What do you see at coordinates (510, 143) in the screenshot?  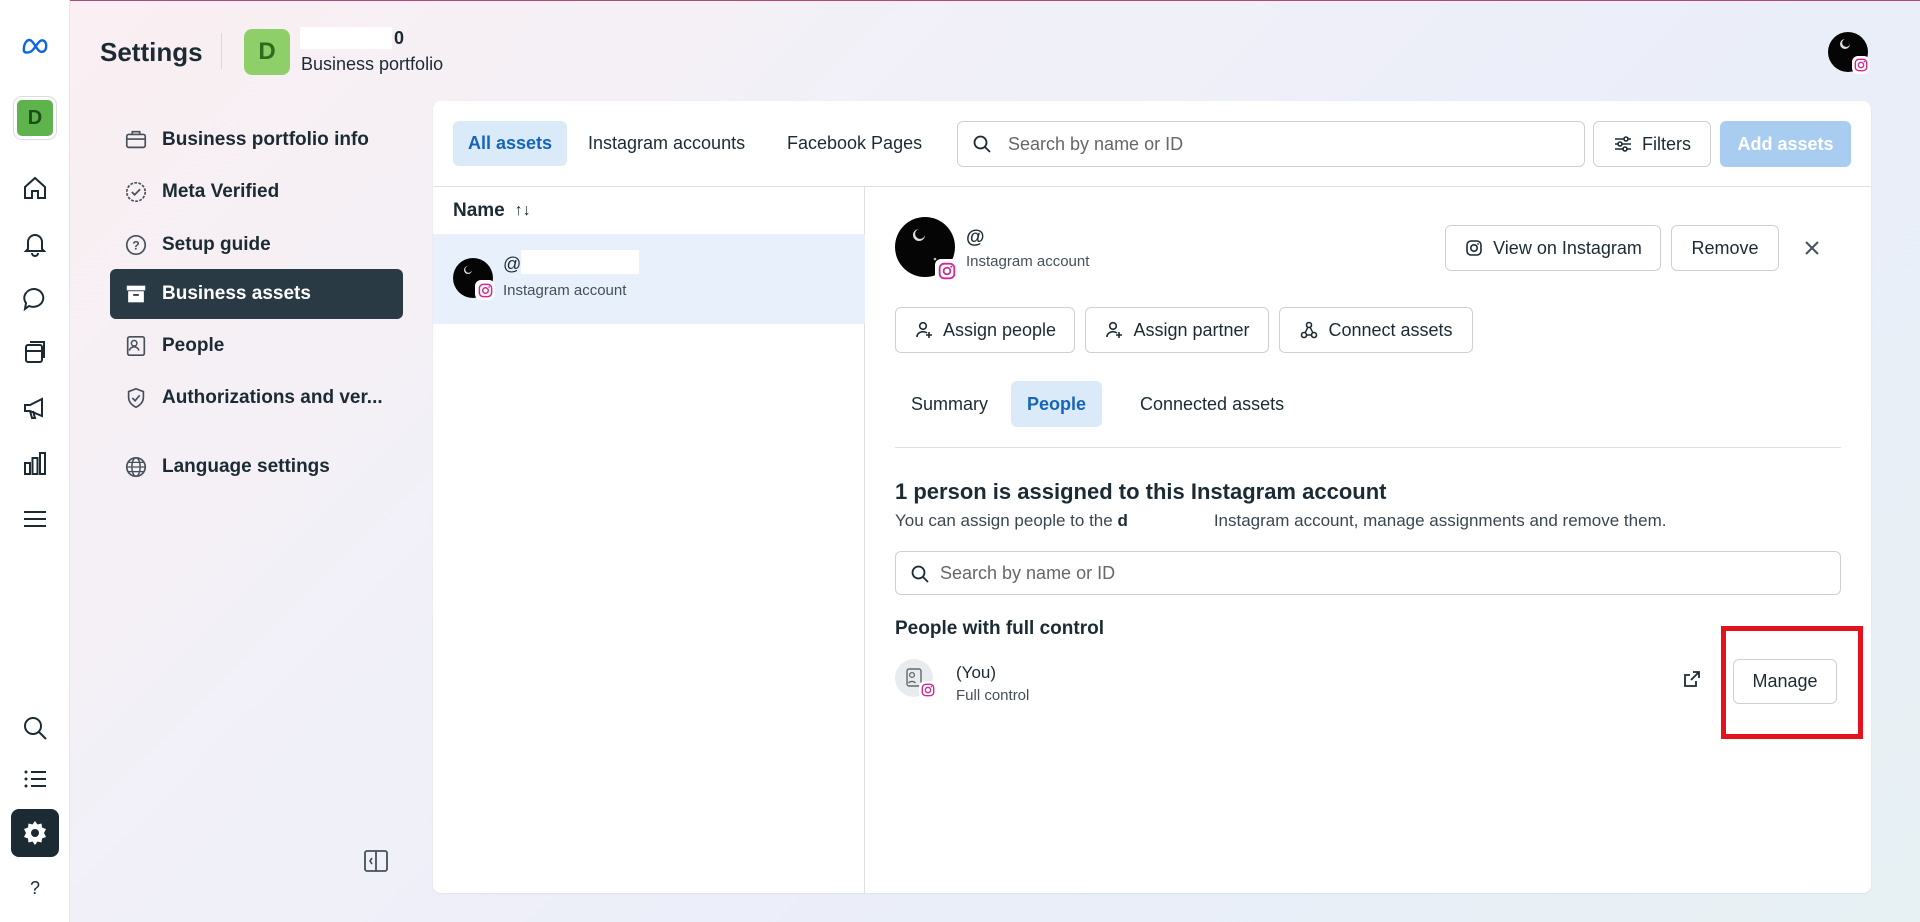 I see `tab-all-assets: All assets` at bounding box center [510, 143].